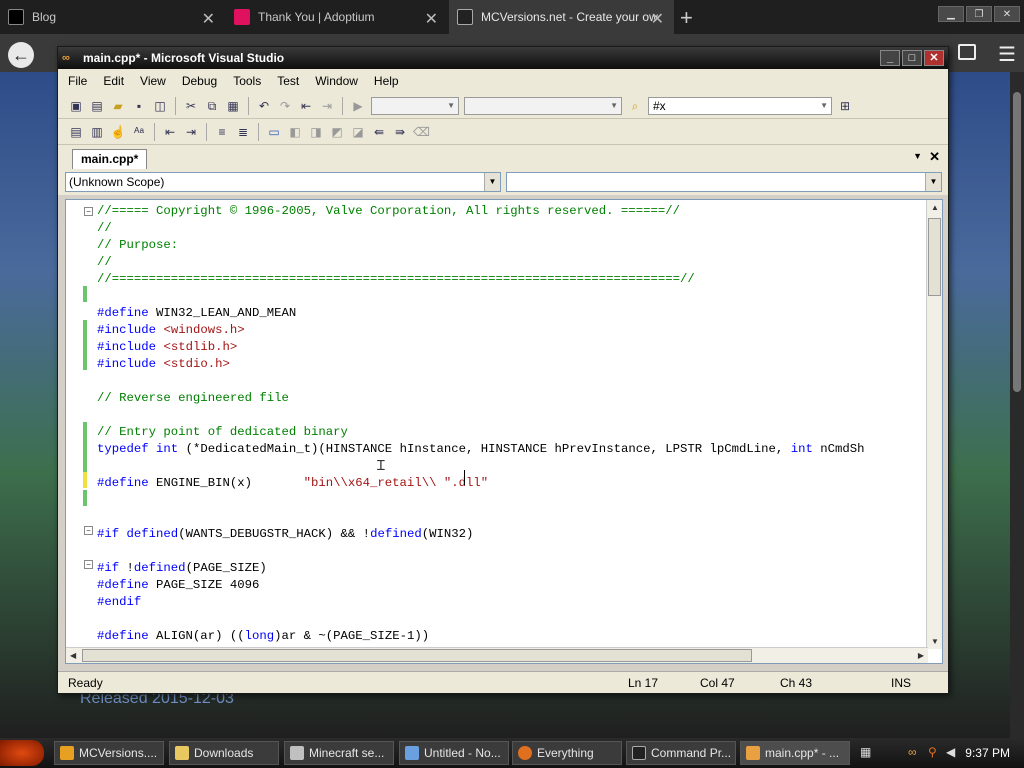  What do you see at coordinates (967, 52) in the screenshot?
I see `sidebar-icon` at bounding box center [967, 52].